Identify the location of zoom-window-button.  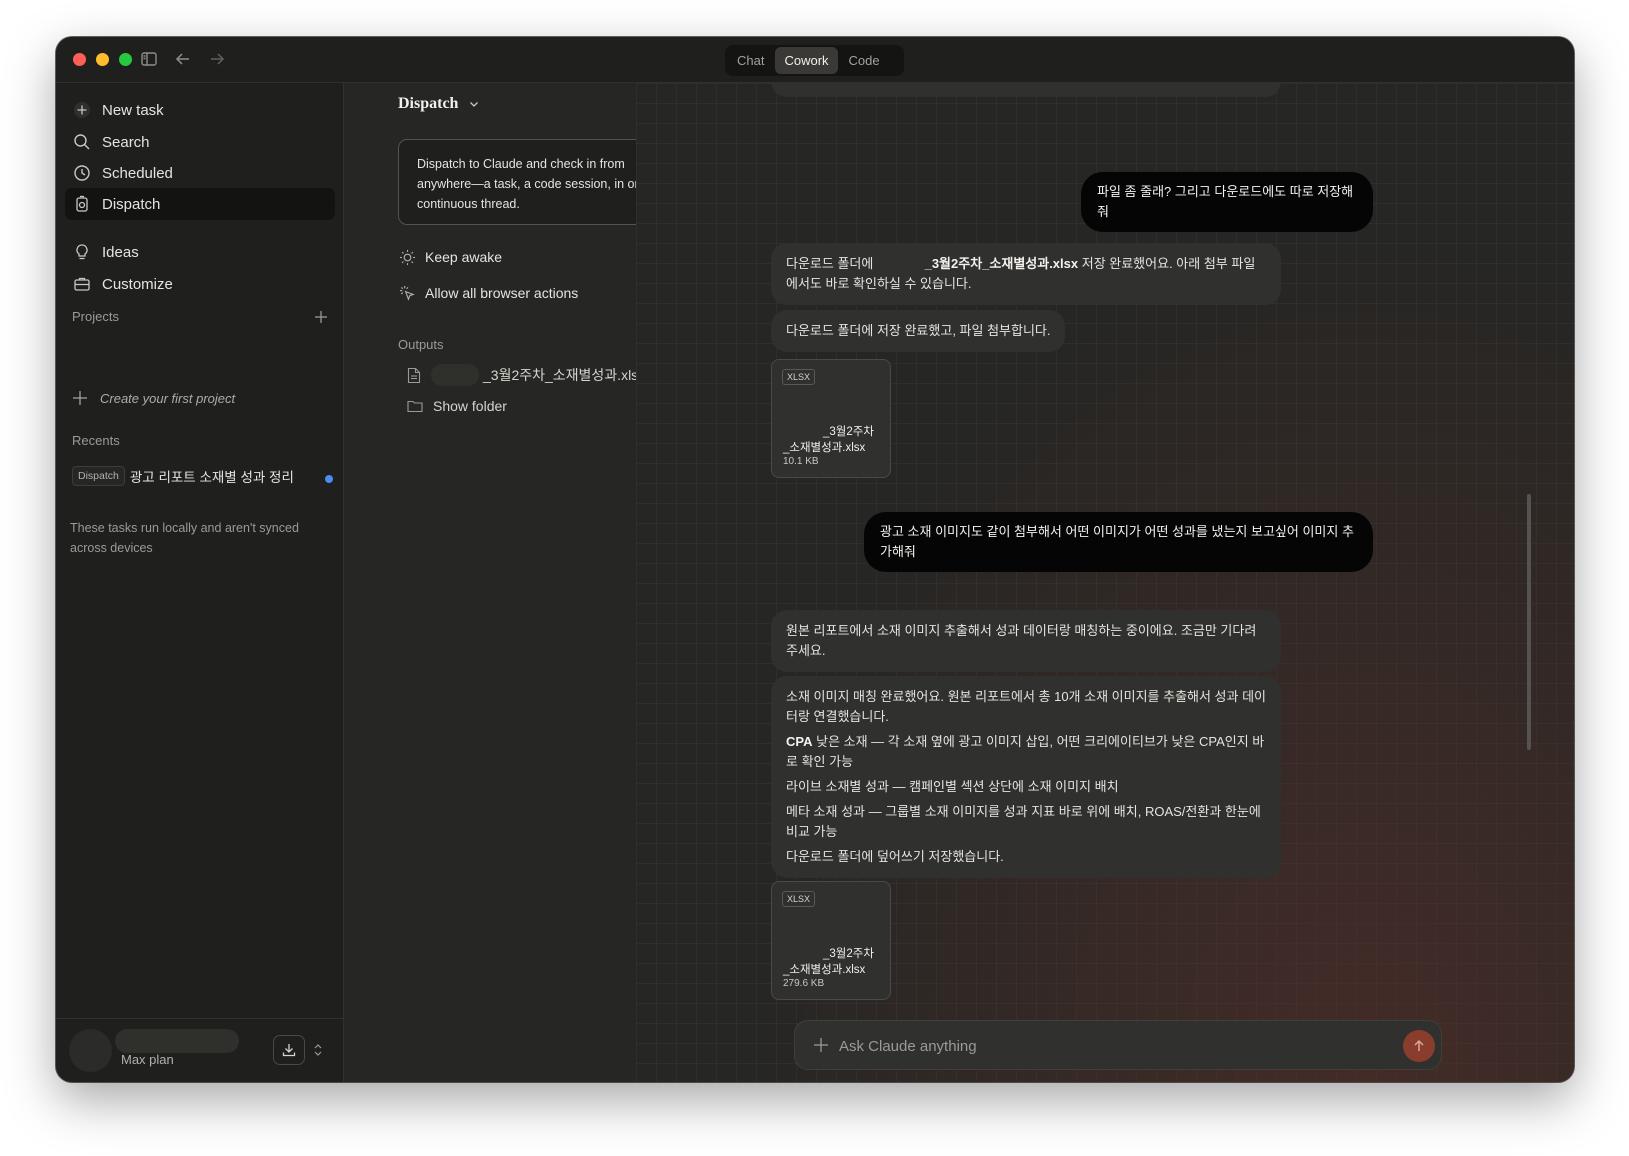
(125, 59).